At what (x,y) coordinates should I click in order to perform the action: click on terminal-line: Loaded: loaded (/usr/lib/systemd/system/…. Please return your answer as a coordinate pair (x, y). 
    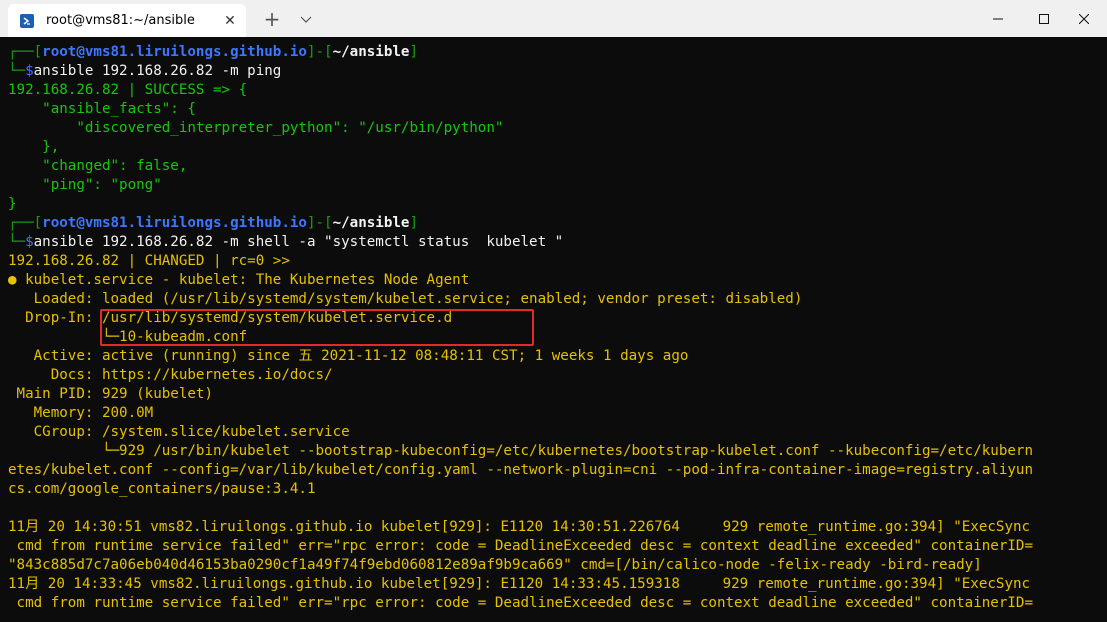
    Looking at the image, I should click on (520, 299).